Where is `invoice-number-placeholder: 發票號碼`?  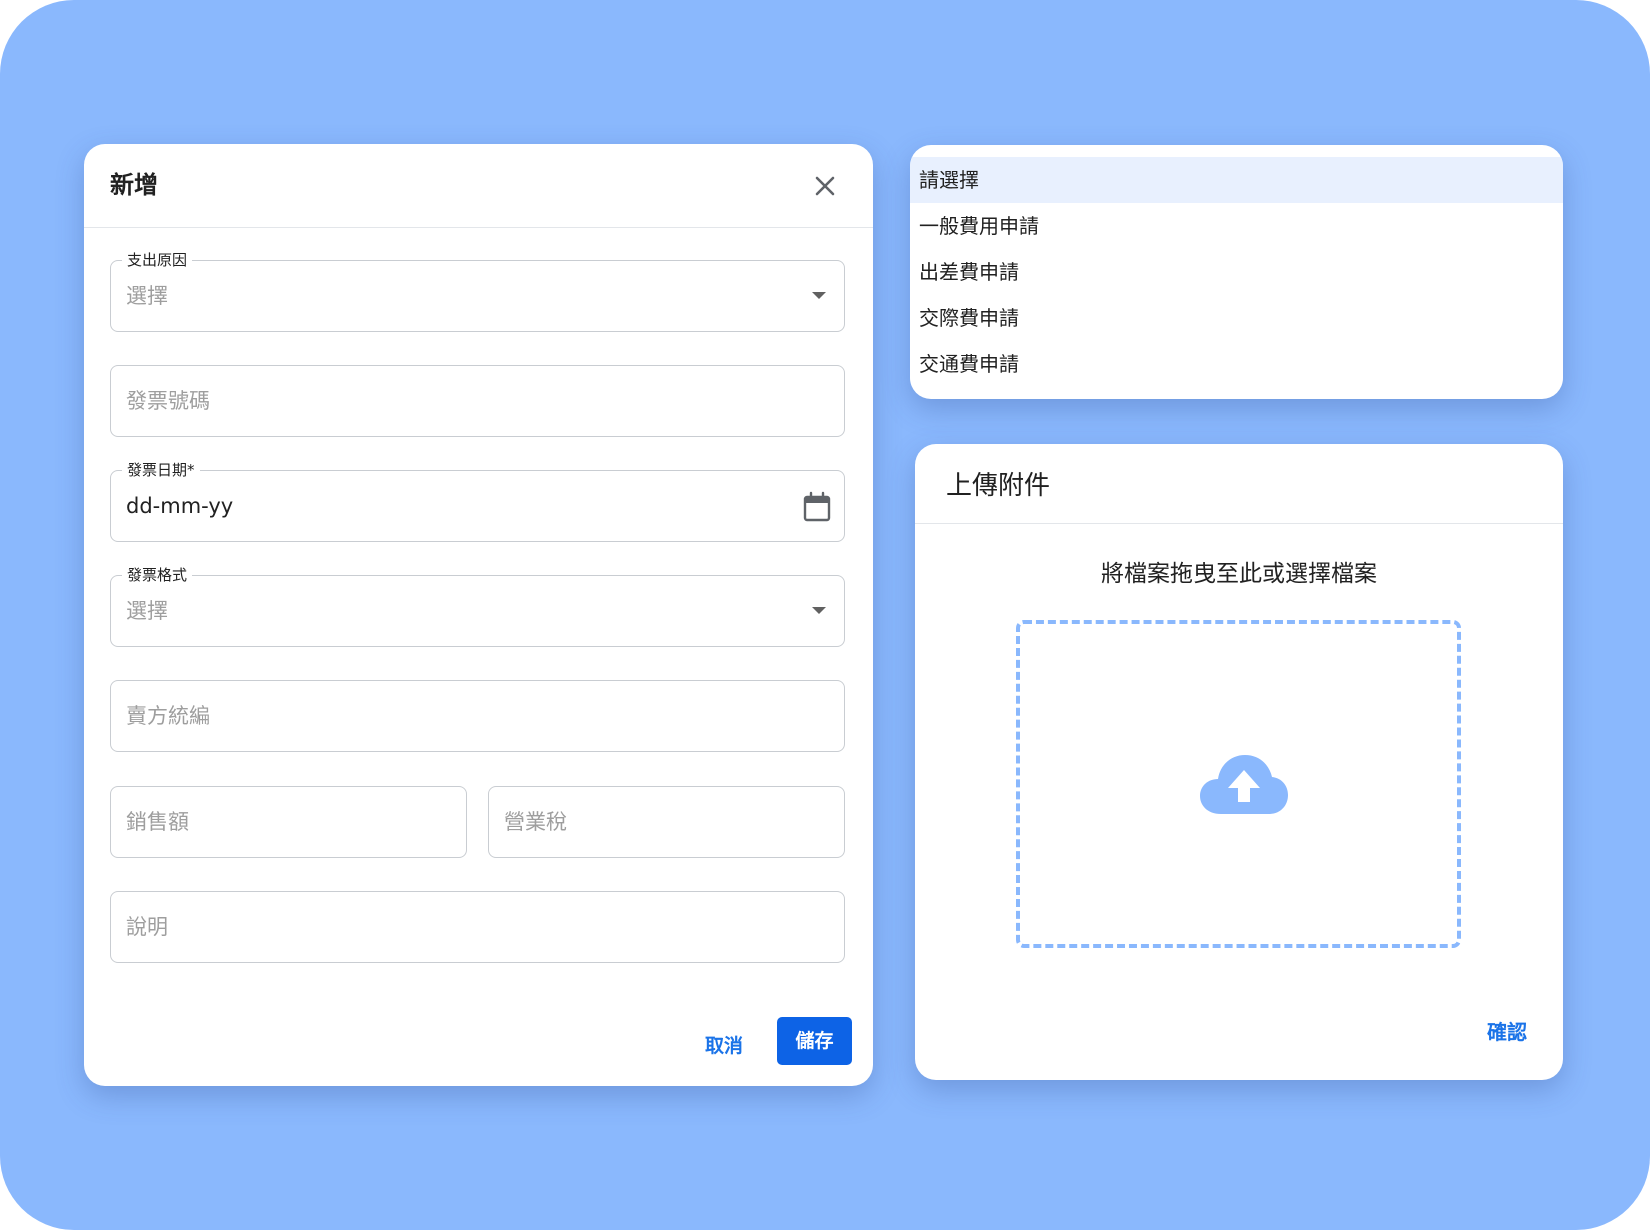
invoice-number-placeholder: 發票號碼 is located at coordinates (168, 401).